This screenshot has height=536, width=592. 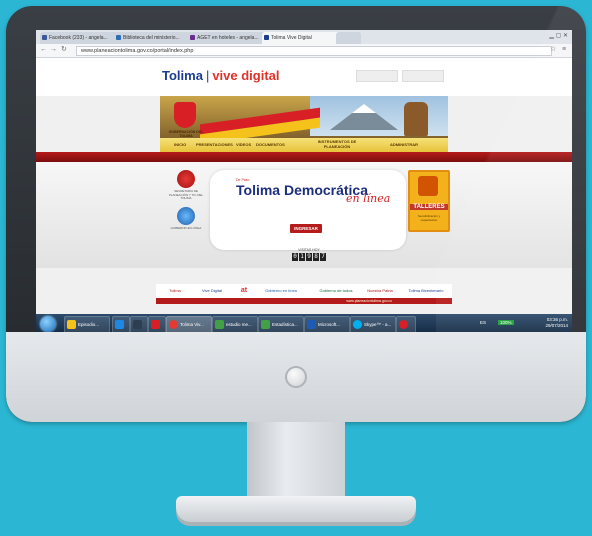 What do you see at coordinates (281, 291) in the screenshot?
I see `footer-logo: Gobierno en línea` at bounding box center [281, 291].